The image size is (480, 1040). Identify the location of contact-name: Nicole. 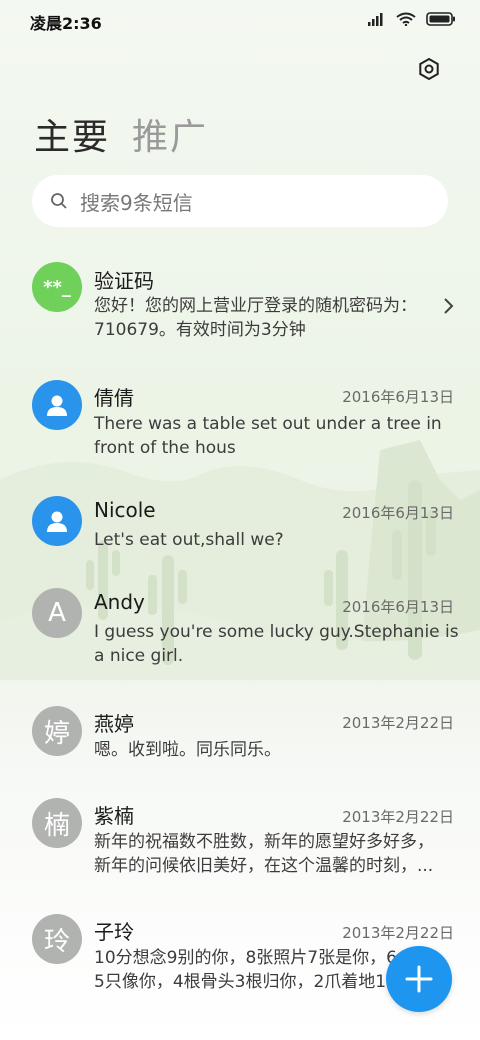
(125, 510).